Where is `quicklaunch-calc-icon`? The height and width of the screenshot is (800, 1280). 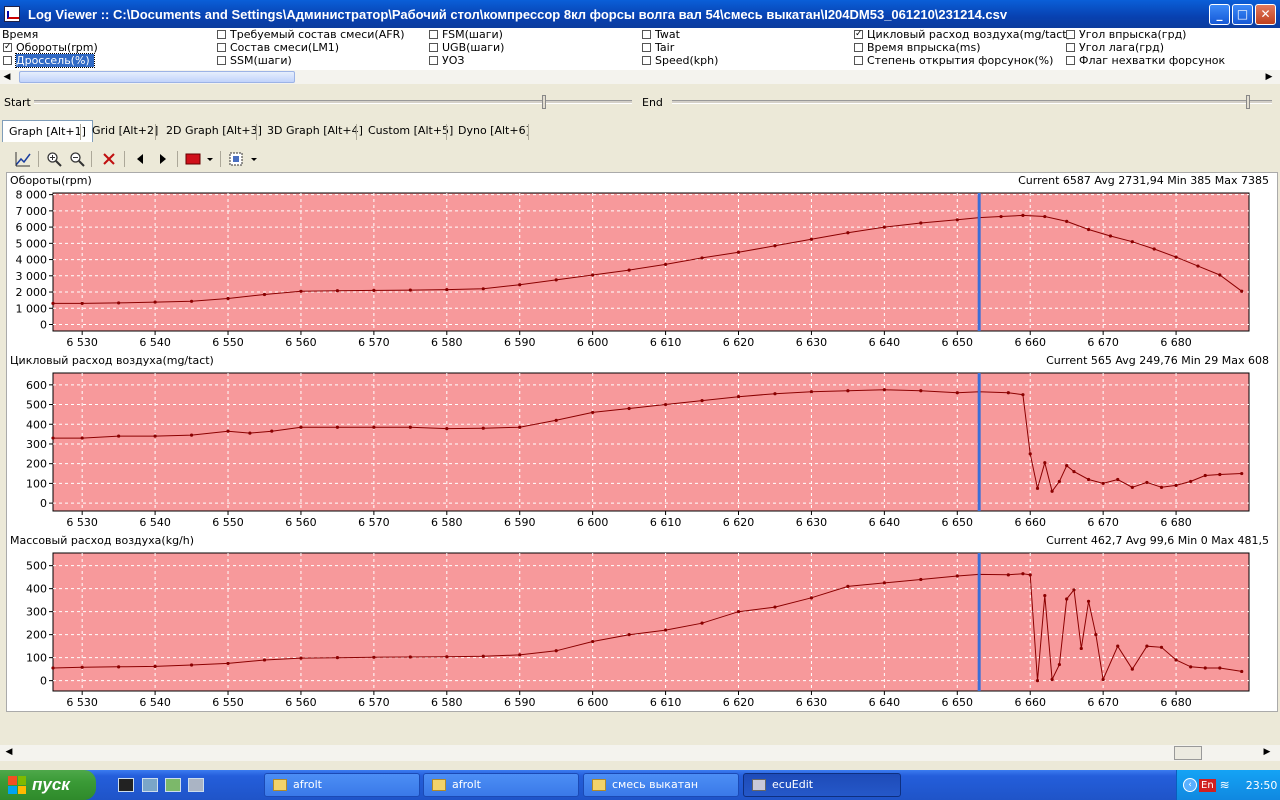 quicklaunch-calc-icon is located at coordinates (196, 785).